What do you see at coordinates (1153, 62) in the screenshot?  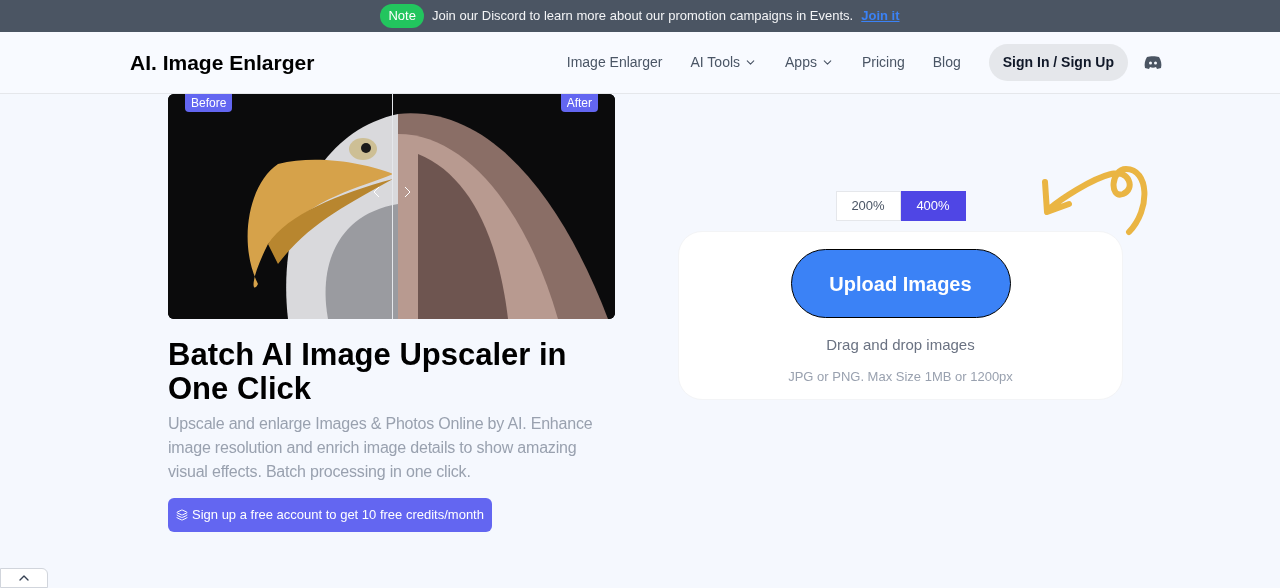 I see `chat-icon` at bounding box center [1153, 62].